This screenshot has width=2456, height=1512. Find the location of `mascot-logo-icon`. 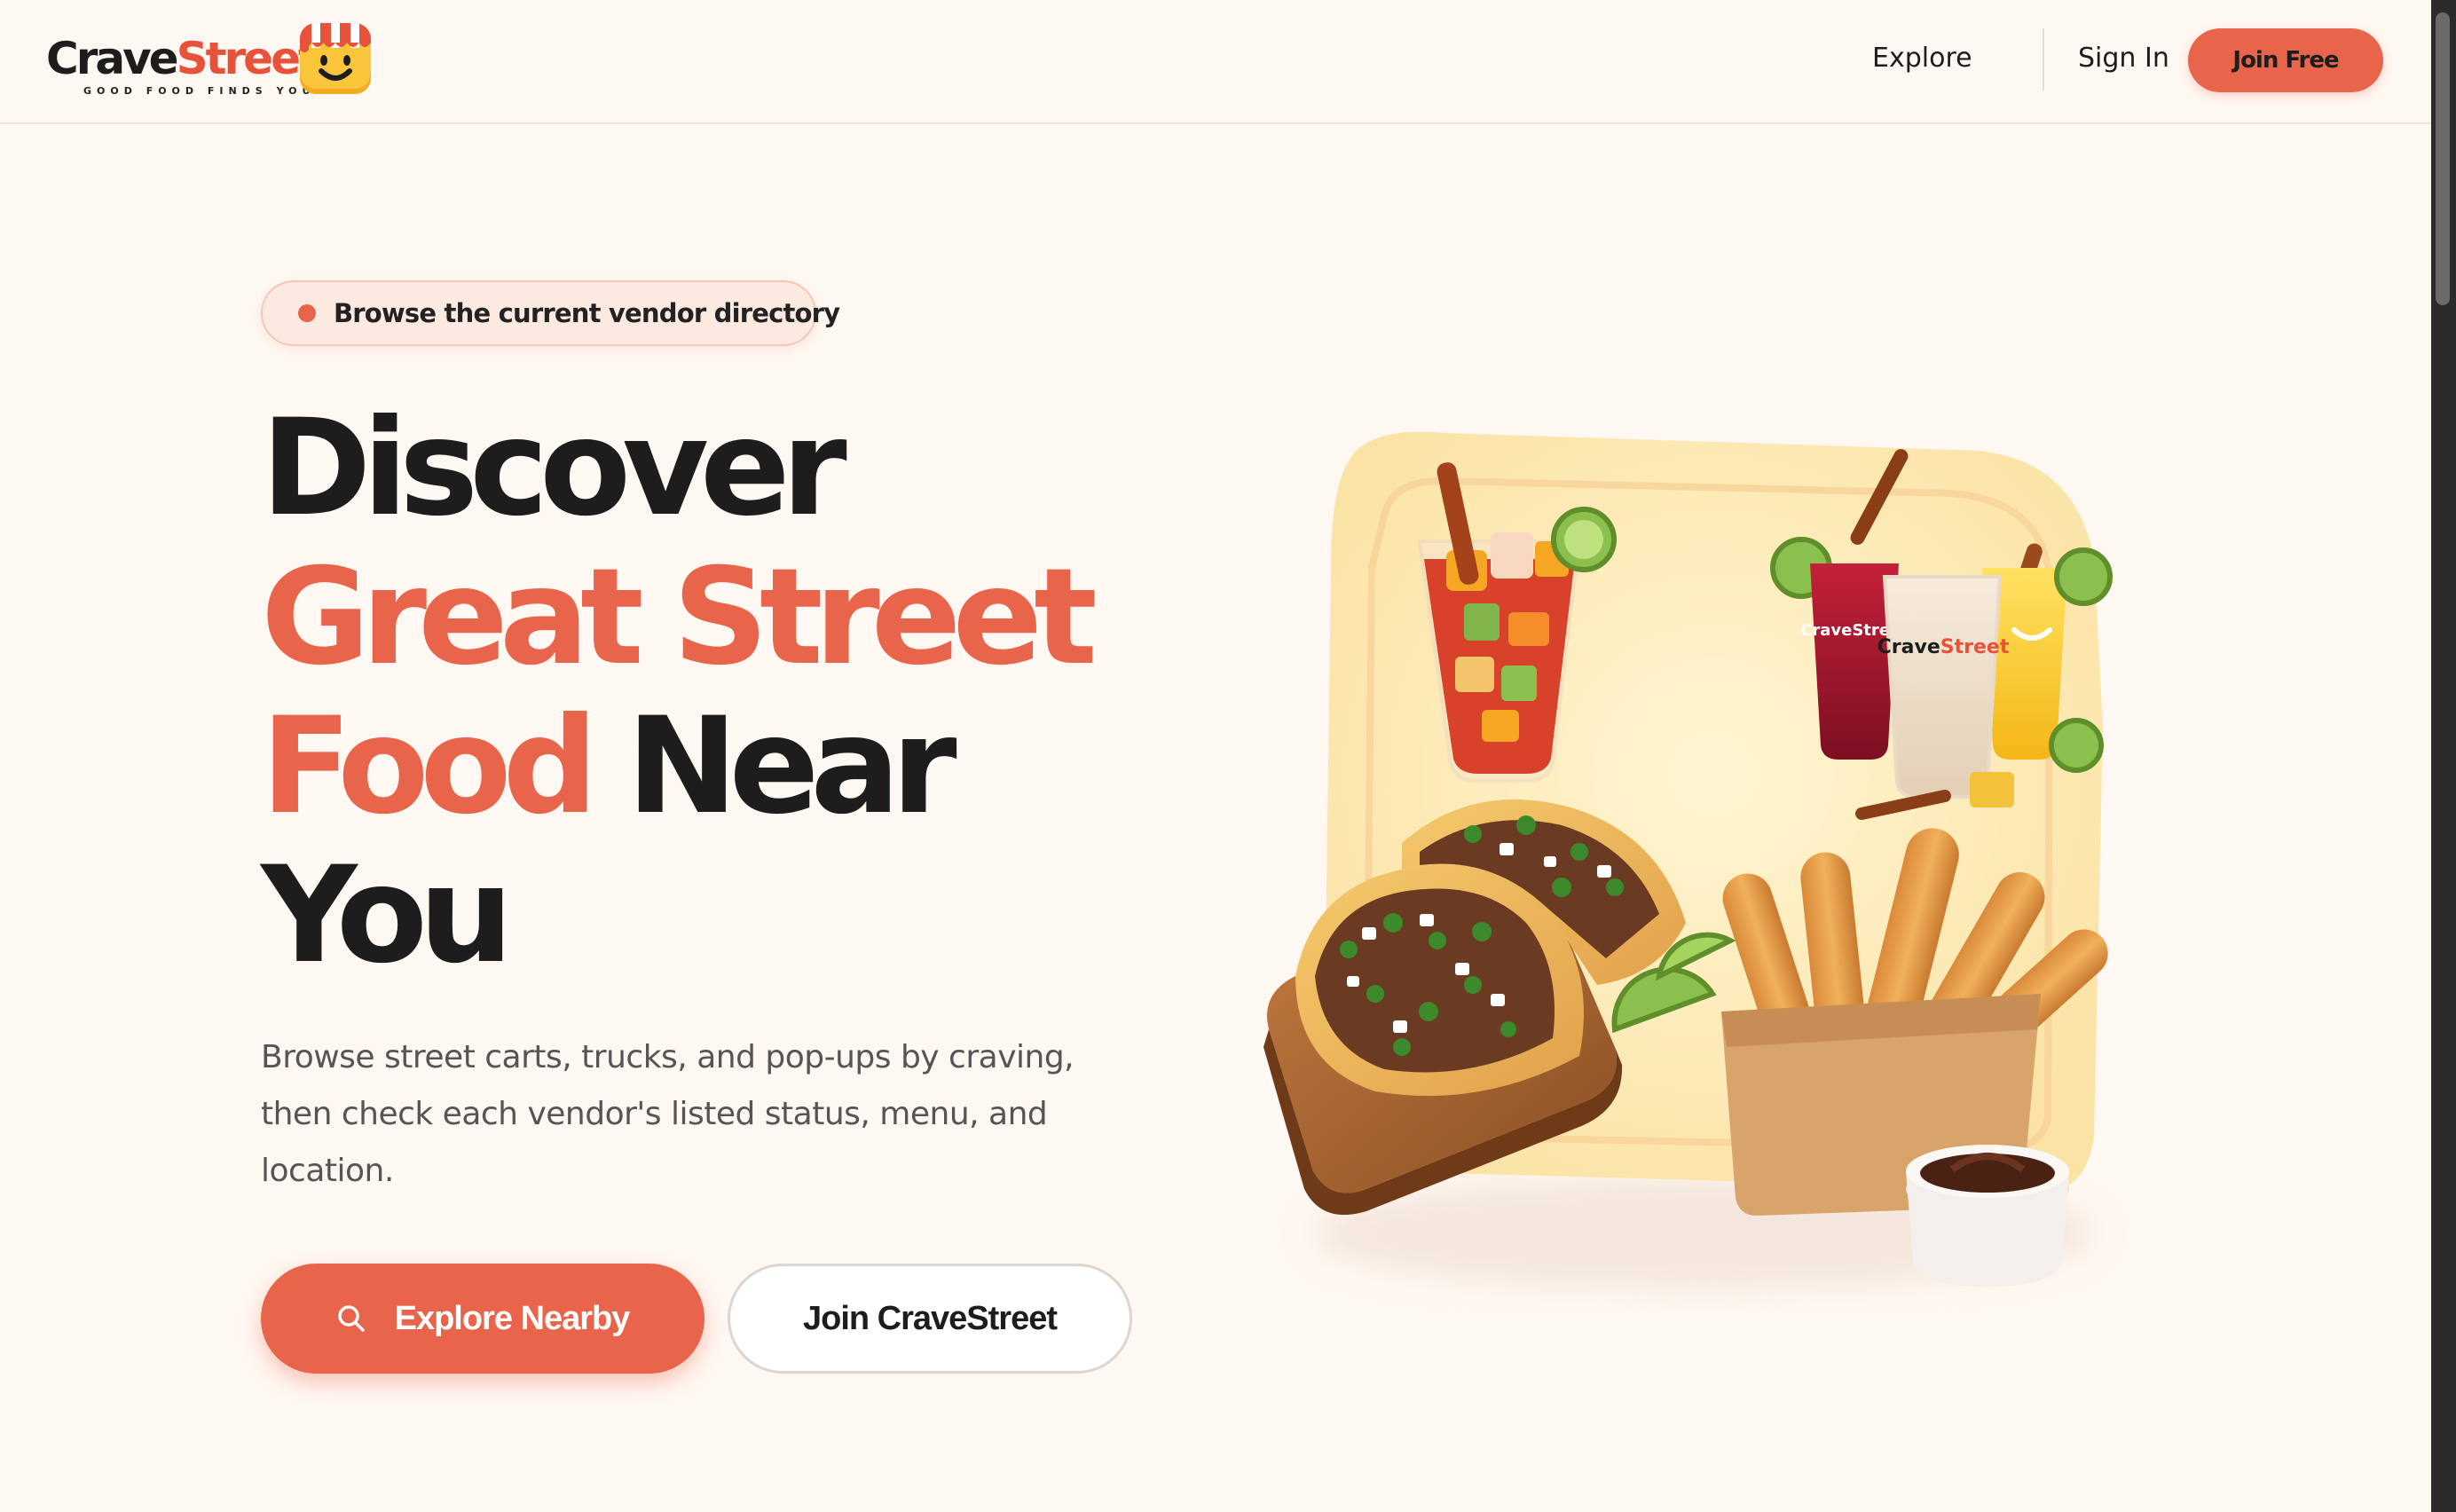

mascot-logo-icon is located at coordinates (335, 59).